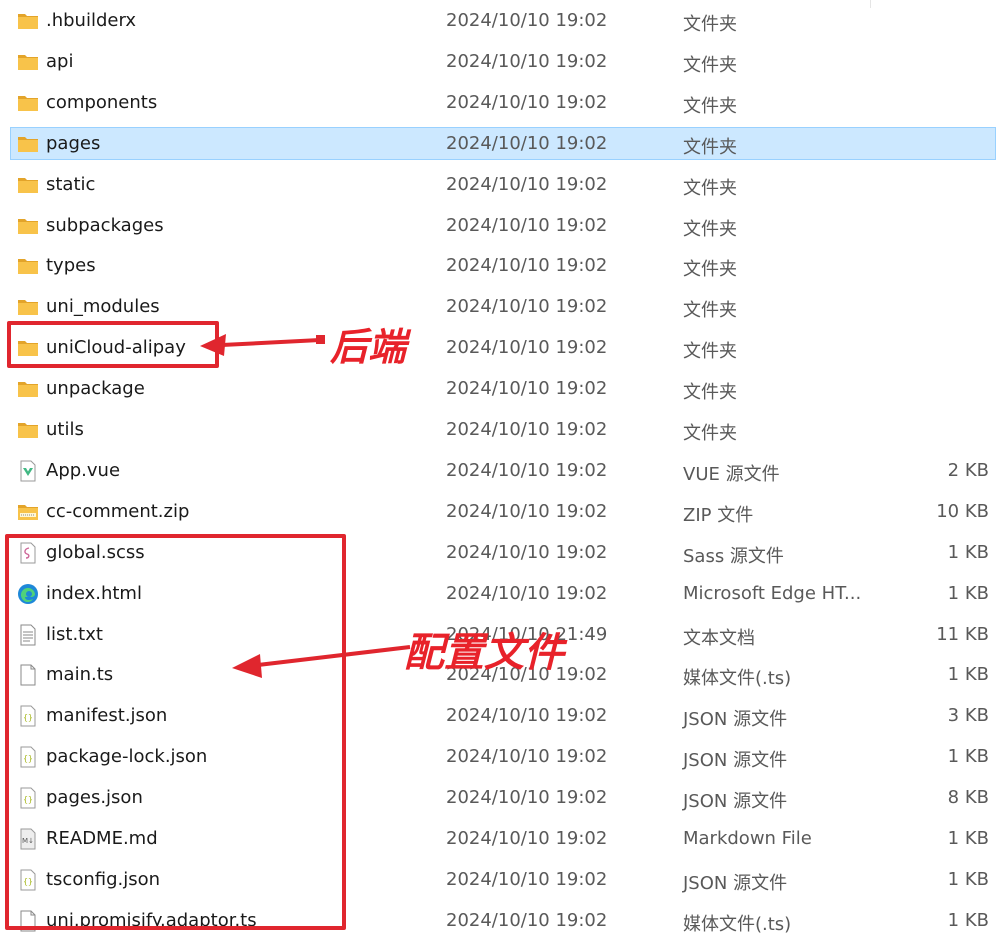 This screenshot has height=938, width=1001. I want to click on backend-arrow, so click(262, 345).